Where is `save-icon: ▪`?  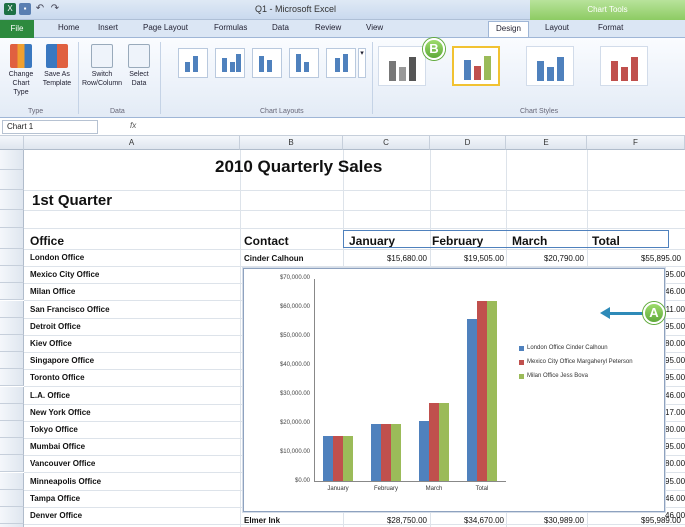
save-icon: ▪ is located at coordinates (25, 9).